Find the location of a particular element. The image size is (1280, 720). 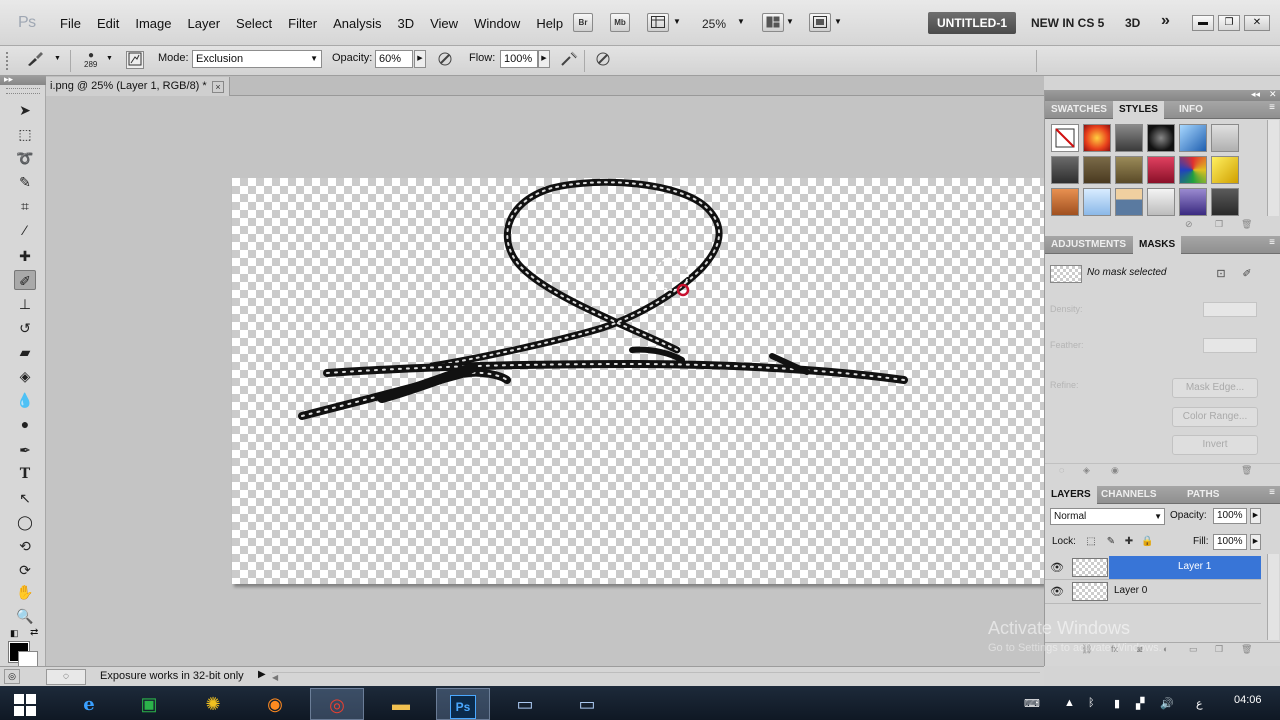

menu-layer: Layer is located at coordinates (204, 23).